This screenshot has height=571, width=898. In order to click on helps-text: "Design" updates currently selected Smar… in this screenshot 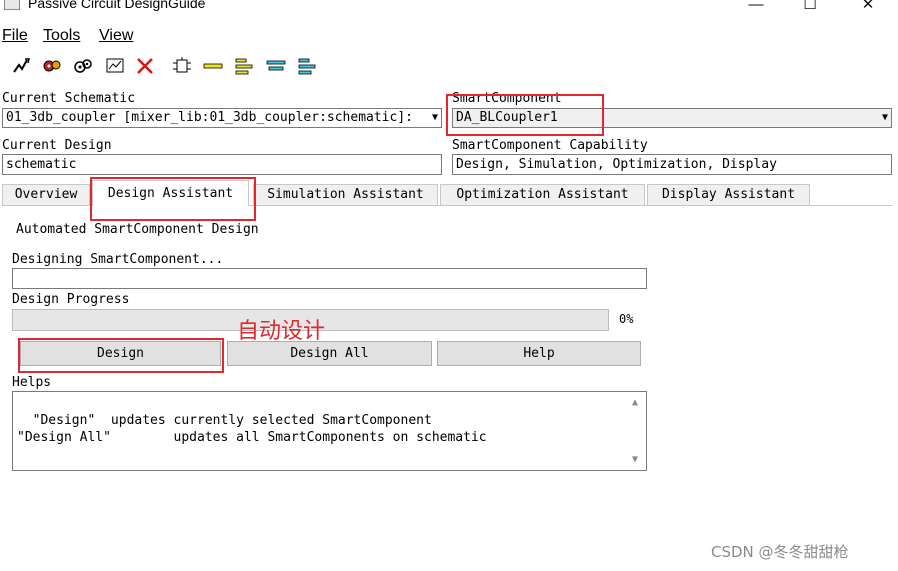, I will do `click(252, 429)`.